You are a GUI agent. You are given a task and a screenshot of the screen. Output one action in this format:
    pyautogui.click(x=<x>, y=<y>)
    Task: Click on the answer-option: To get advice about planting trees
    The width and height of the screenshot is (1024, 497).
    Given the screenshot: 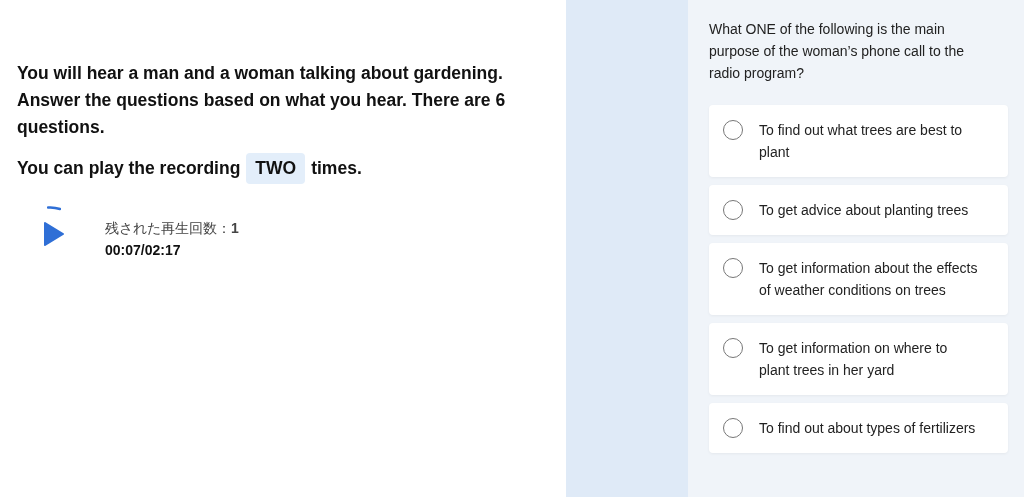 What is the action you would take?
    pyautogui.click(x=858, y=210)
    